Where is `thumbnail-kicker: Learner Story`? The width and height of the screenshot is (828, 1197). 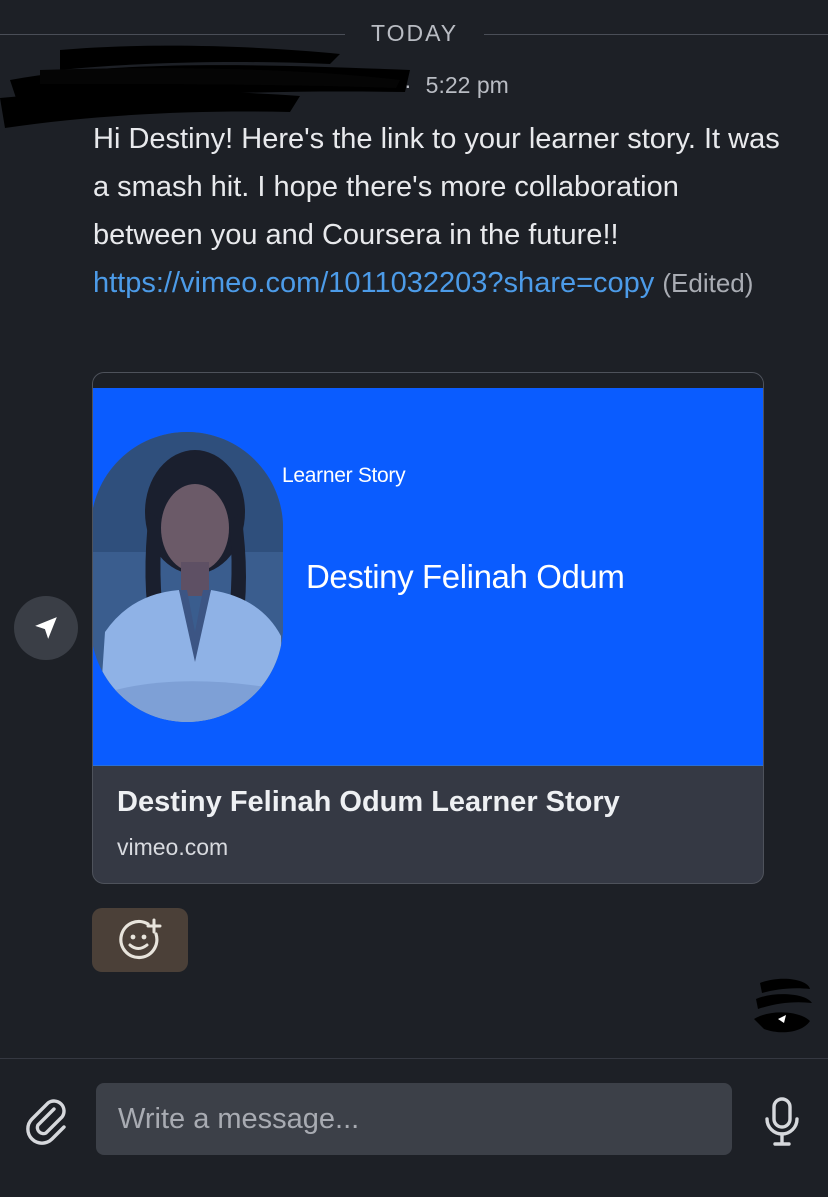 thumbnail-kicker: Learner Story is located at coordinates (344, 475).